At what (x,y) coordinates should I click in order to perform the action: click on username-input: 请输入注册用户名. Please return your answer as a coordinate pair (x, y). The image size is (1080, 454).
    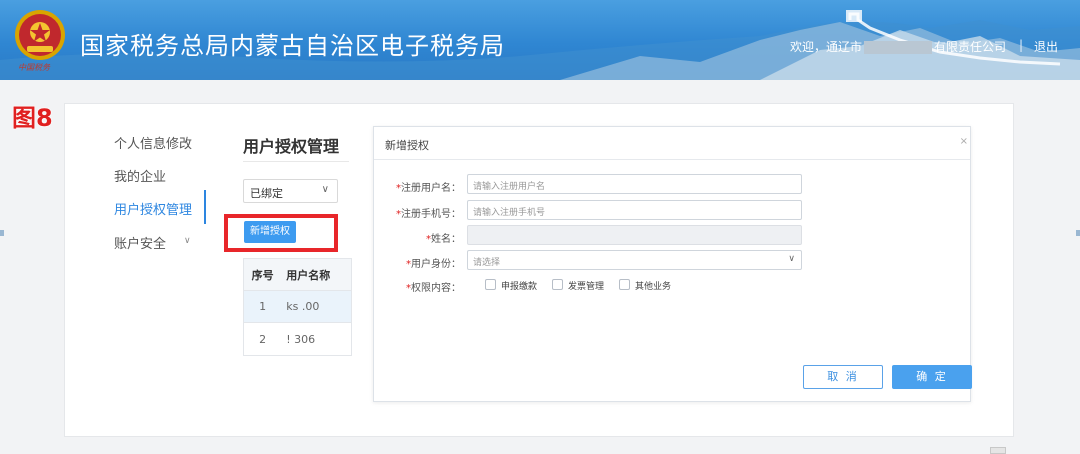
    Looking at the image, I should click on (634, 184).